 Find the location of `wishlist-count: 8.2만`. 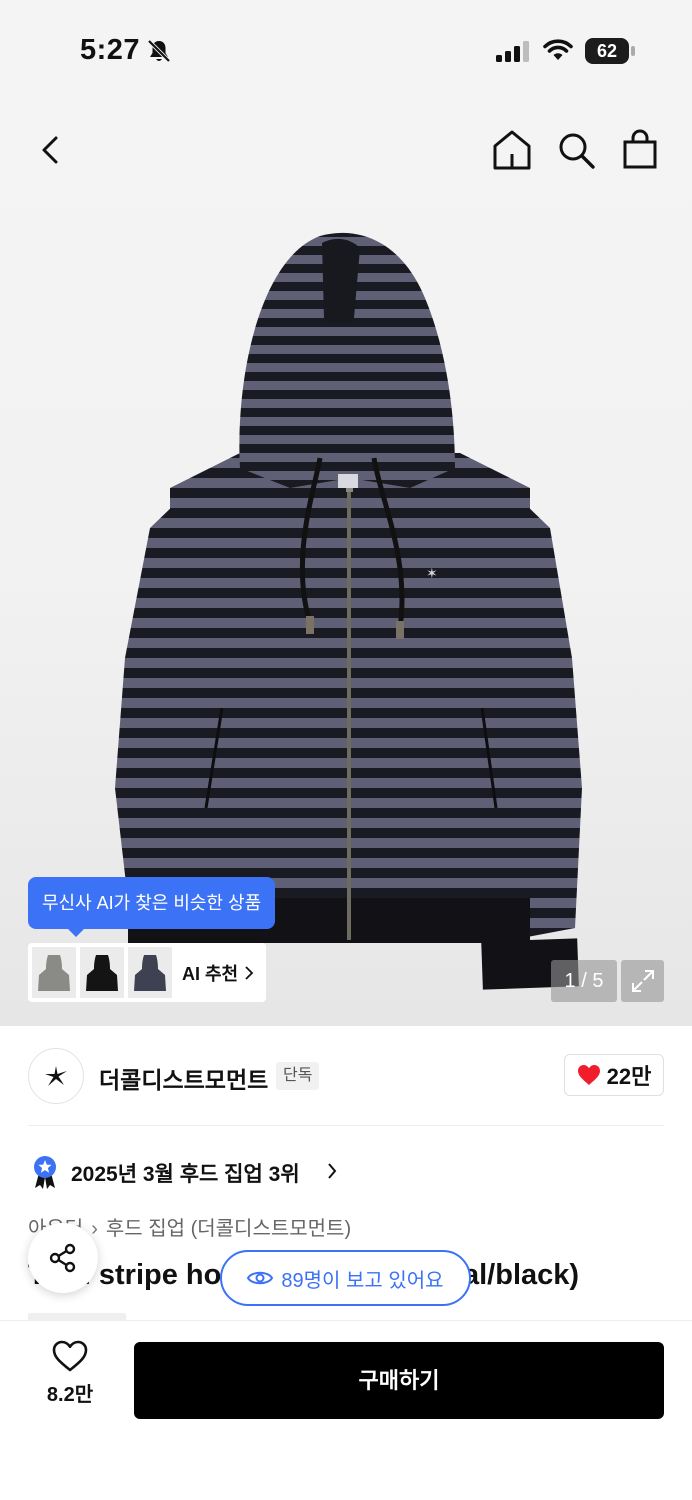

wishlist-count: 8.2만 is located at coordinates (70, 1395).